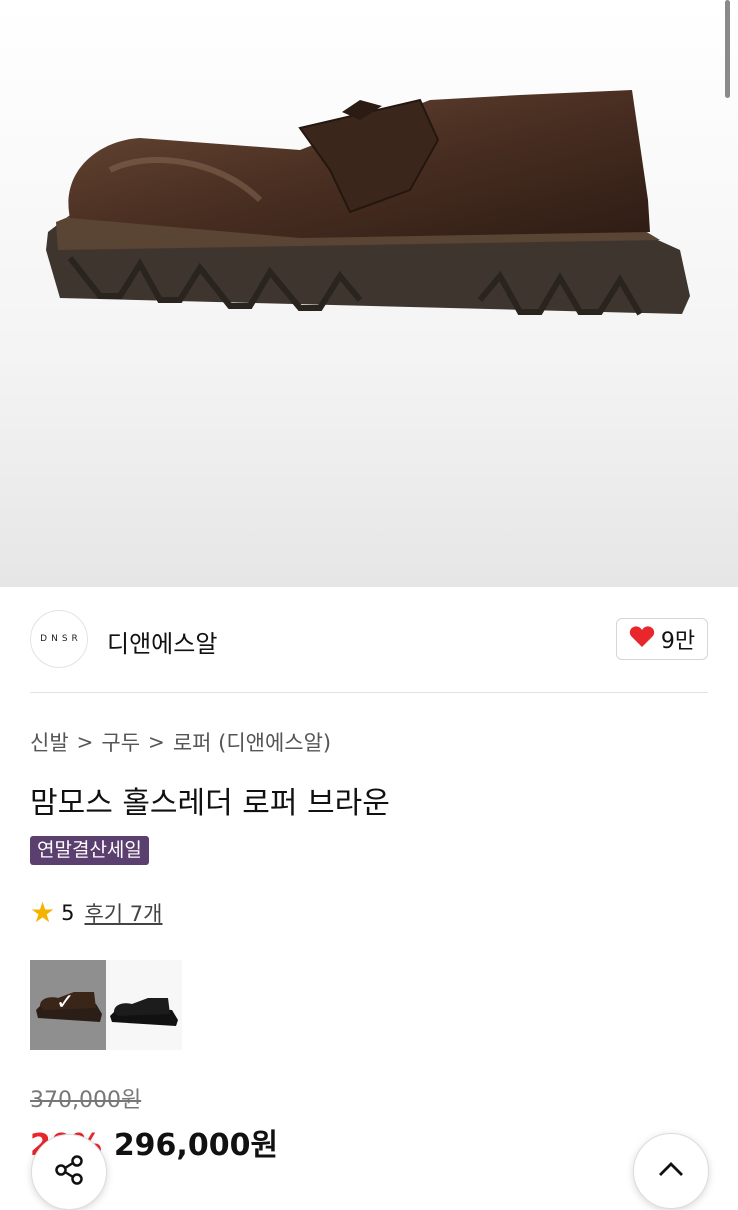  I want to click on like-count: 9만, so click(678, 641).